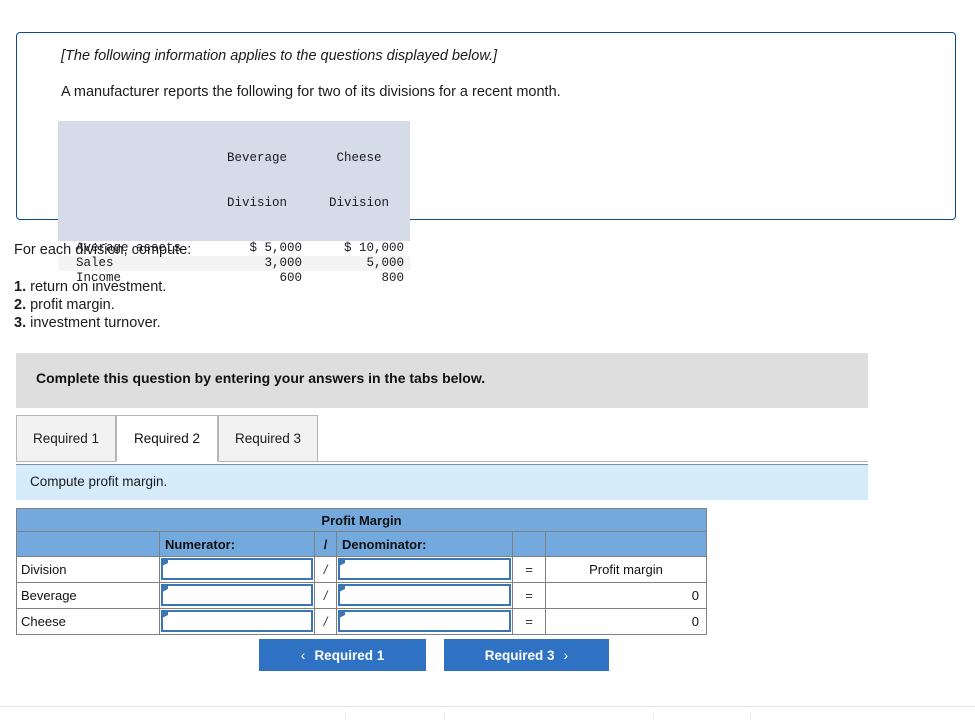 This screenshot has width=975, height=720. What do you see at coordinates (20, 287) in the screenshot?
I see `requirement-number: 1.` at bounding box center [20, 287].